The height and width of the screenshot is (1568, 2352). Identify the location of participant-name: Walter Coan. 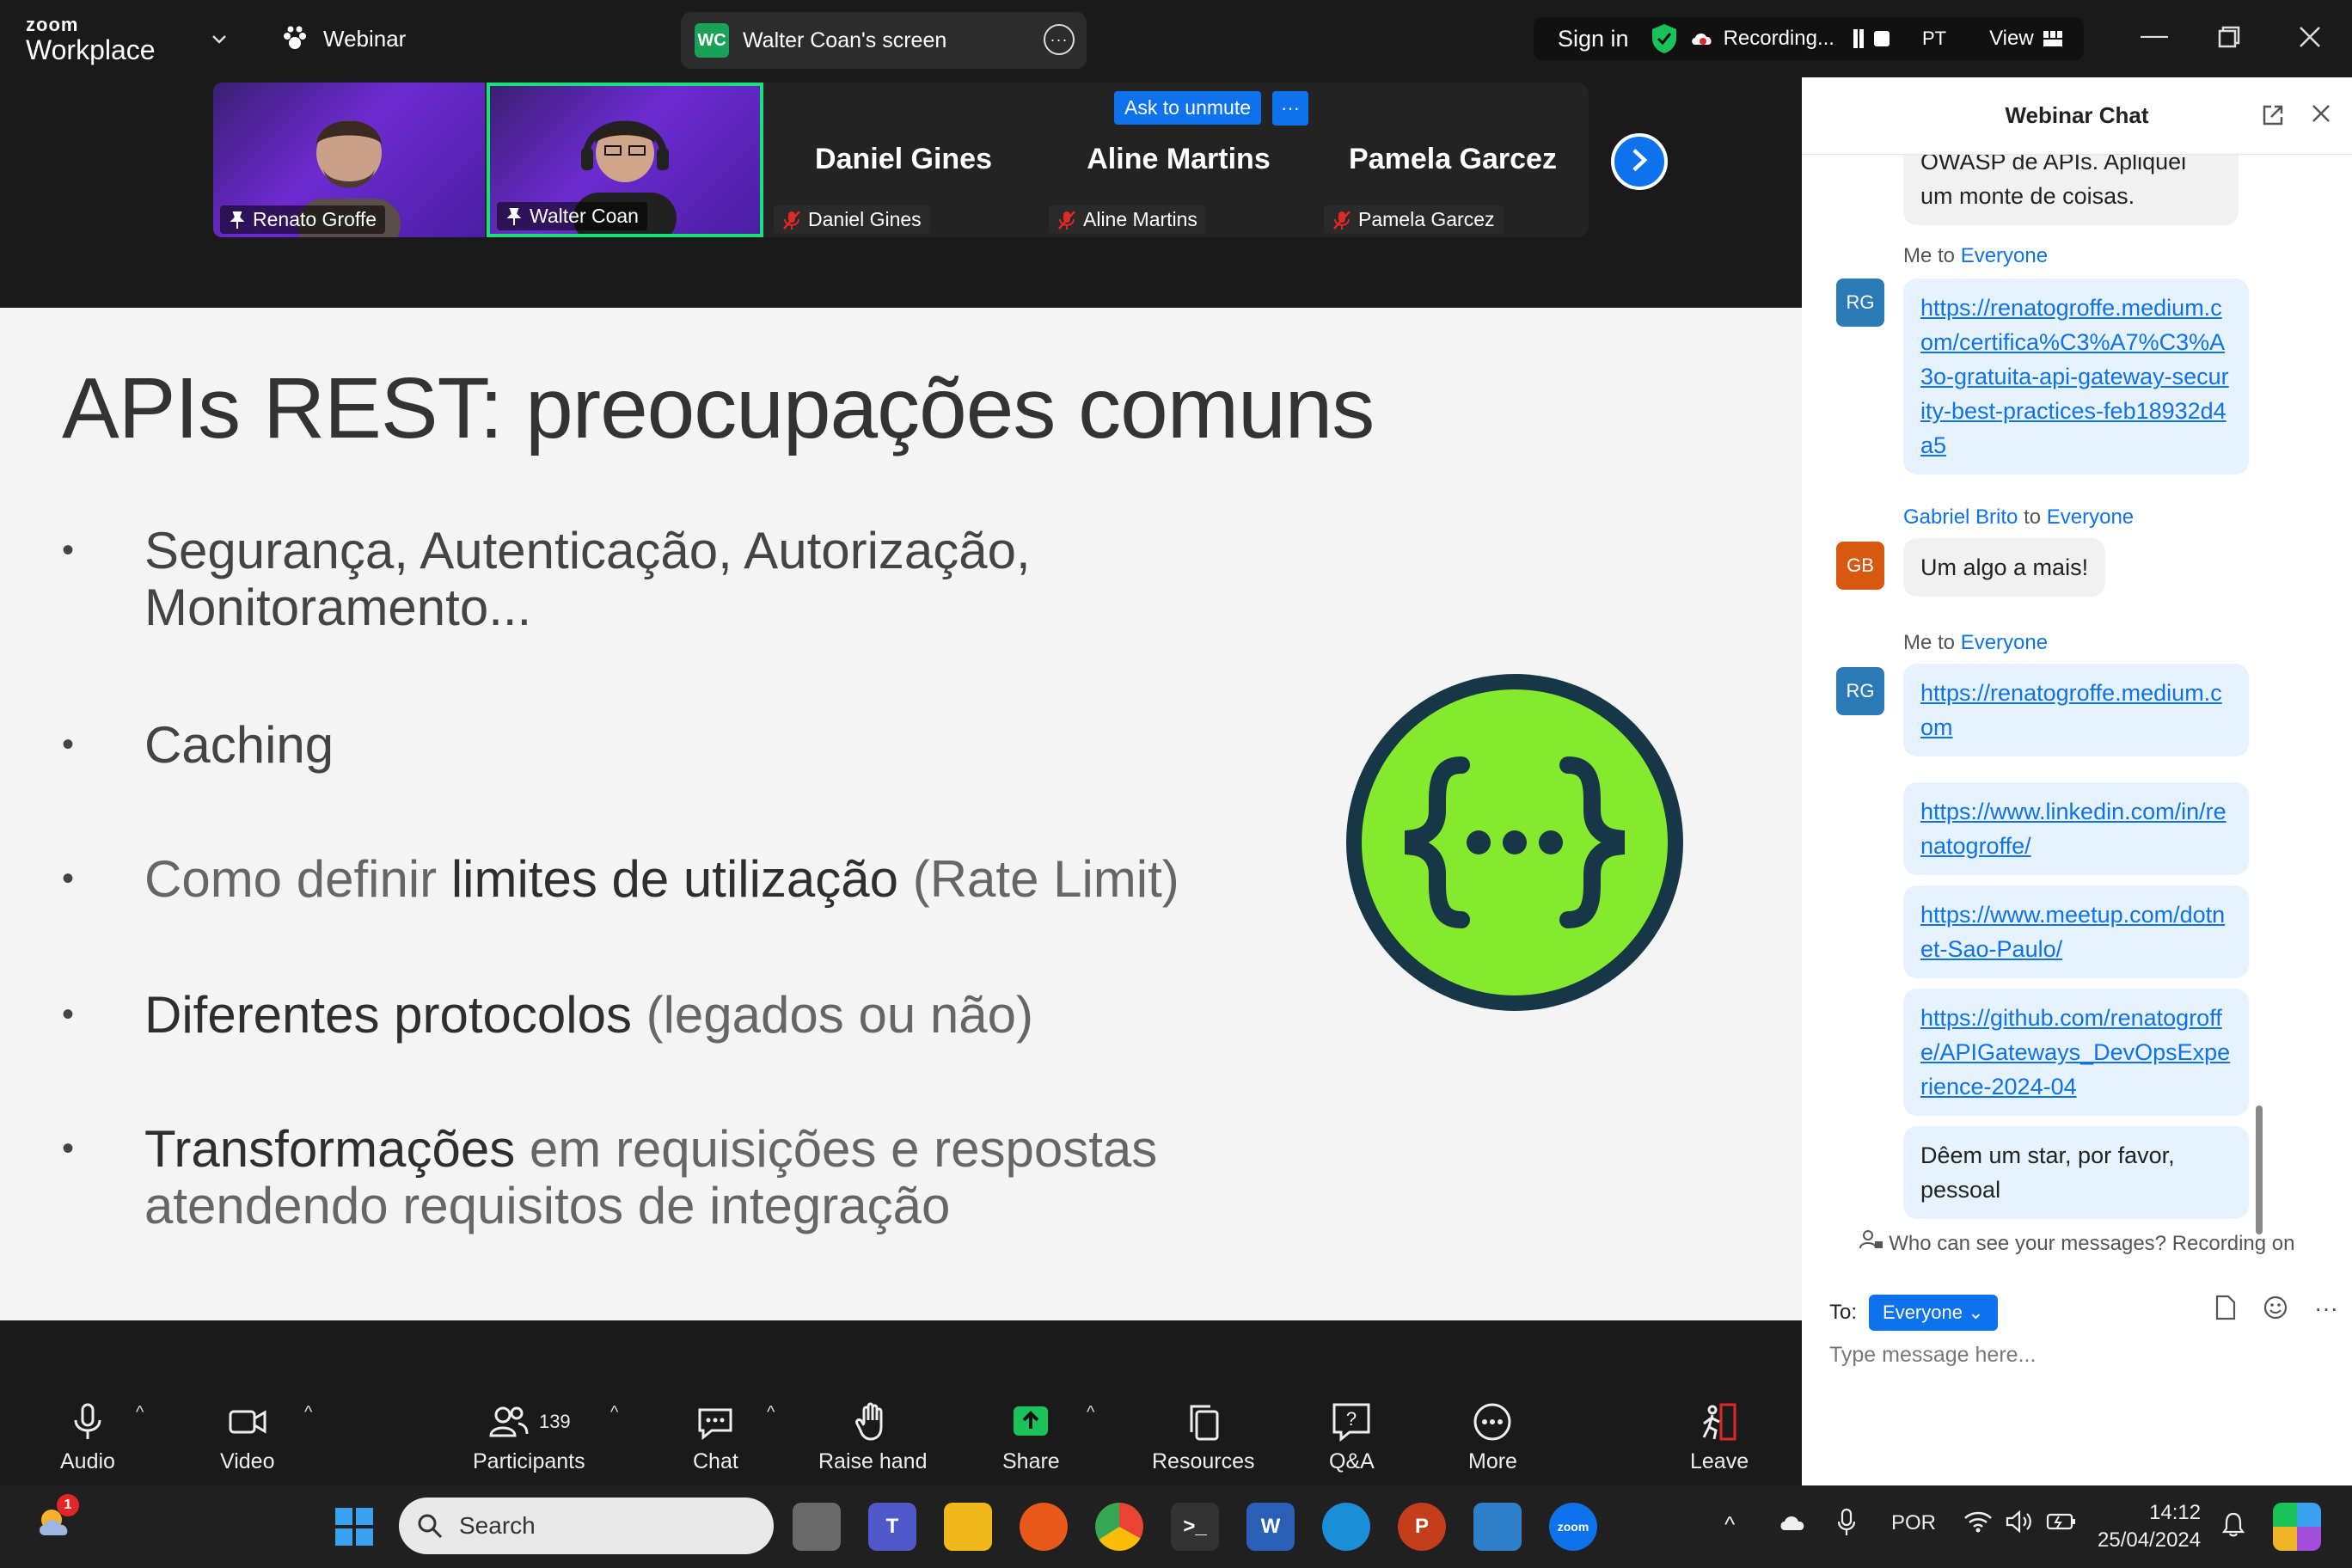
(584, 216).